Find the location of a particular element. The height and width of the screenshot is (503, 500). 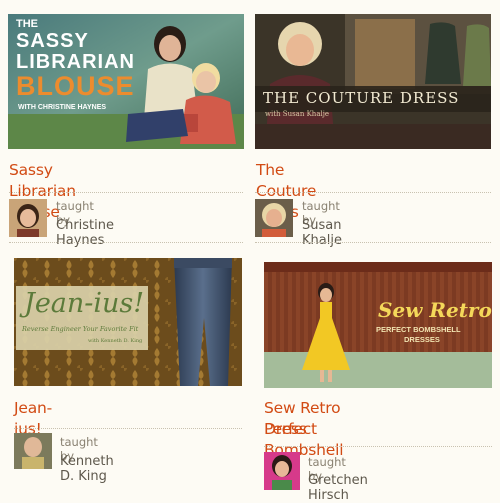

thumbnail-text-title: THE COUTURE DRESS is located at coordinates (361, 98).